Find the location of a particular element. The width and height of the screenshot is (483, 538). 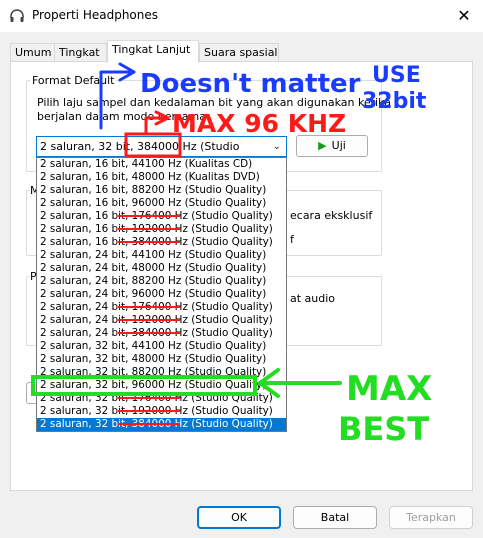

headphones-icon is located at coordinates (17, 15).